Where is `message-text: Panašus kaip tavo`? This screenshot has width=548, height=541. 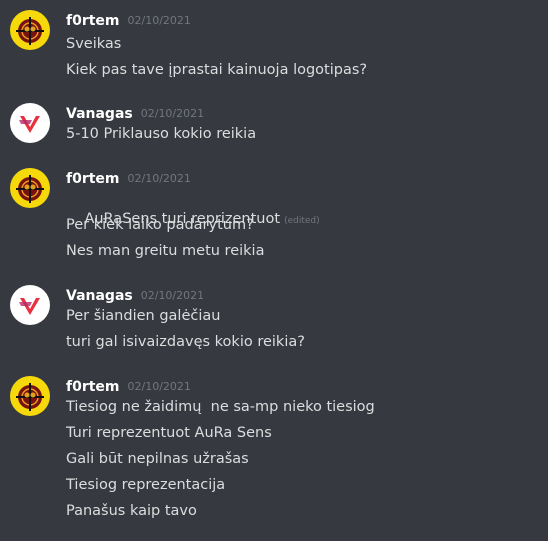
message-text: Panašus kaip tavo is located at coordinates (131, 511).